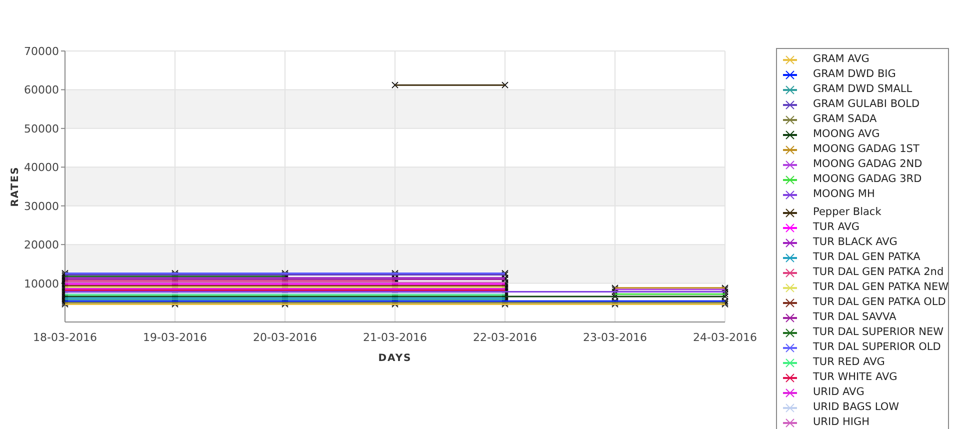 This screenshot has width=975, height=429. What do you see at coordinates (41, 283) in the screenshot?
I see `y-tick-label: 10000` at bounding box center [41, 283].